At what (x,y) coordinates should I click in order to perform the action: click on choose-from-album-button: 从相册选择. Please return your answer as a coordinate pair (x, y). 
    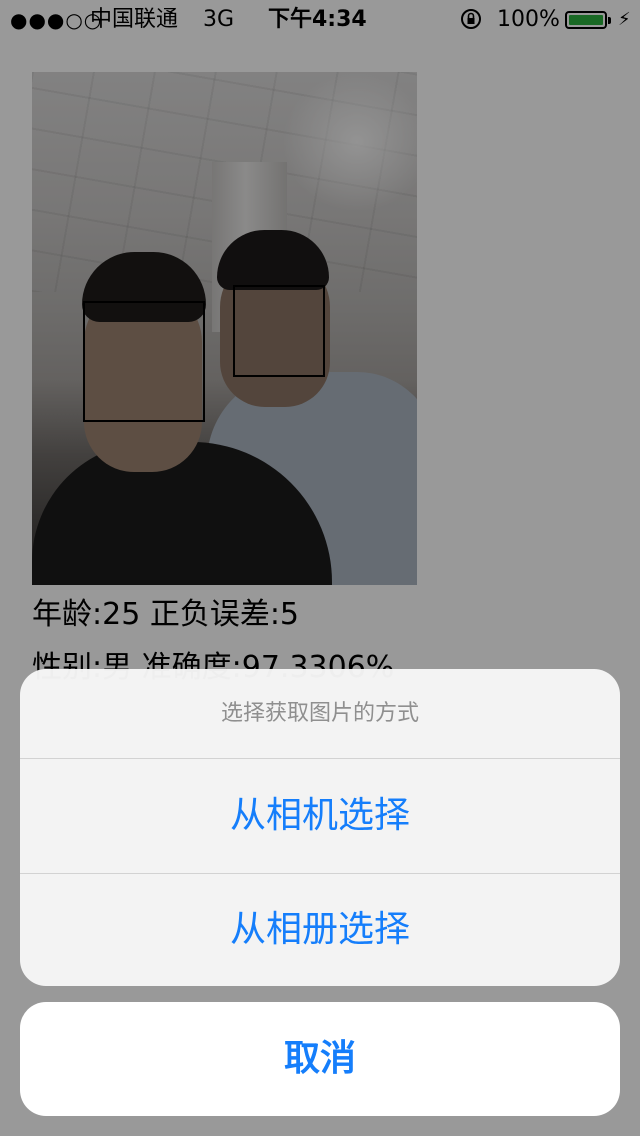
    Looking at the image, I should click on (320, 930).